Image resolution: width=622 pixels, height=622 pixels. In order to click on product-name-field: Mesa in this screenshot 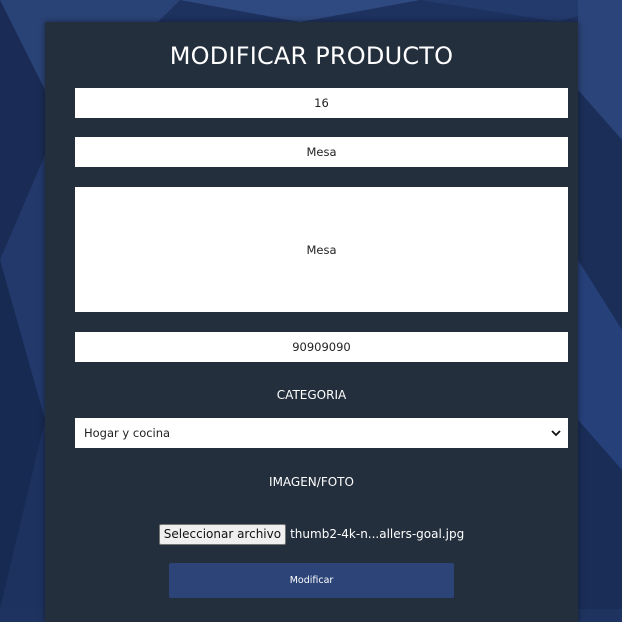, I will do `click(321, 152)`.